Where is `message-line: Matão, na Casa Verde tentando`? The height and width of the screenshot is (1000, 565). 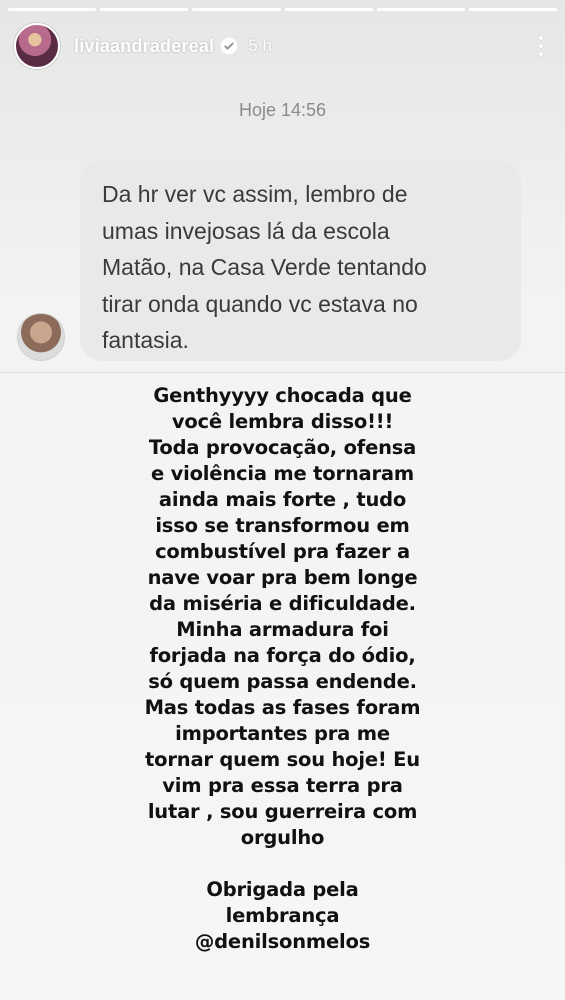 message-line: Matão, na Casa Verde tentando is located at coordinates (264, 267).